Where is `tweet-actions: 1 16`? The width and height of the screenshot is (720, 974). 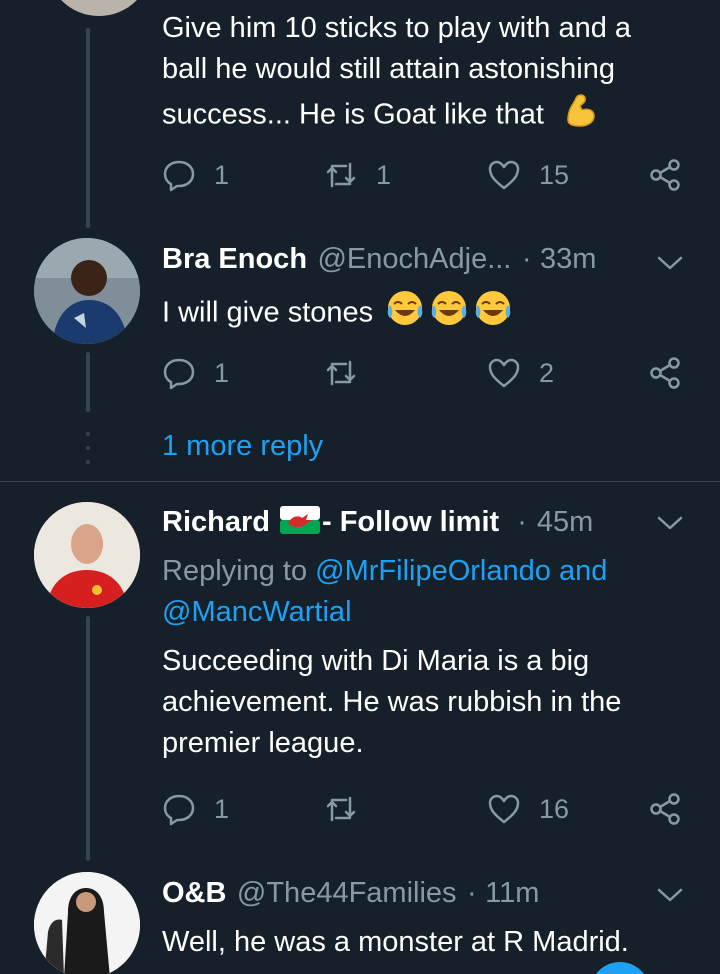 tweet-actions: 1 16 is located at coordinates (427, 809).